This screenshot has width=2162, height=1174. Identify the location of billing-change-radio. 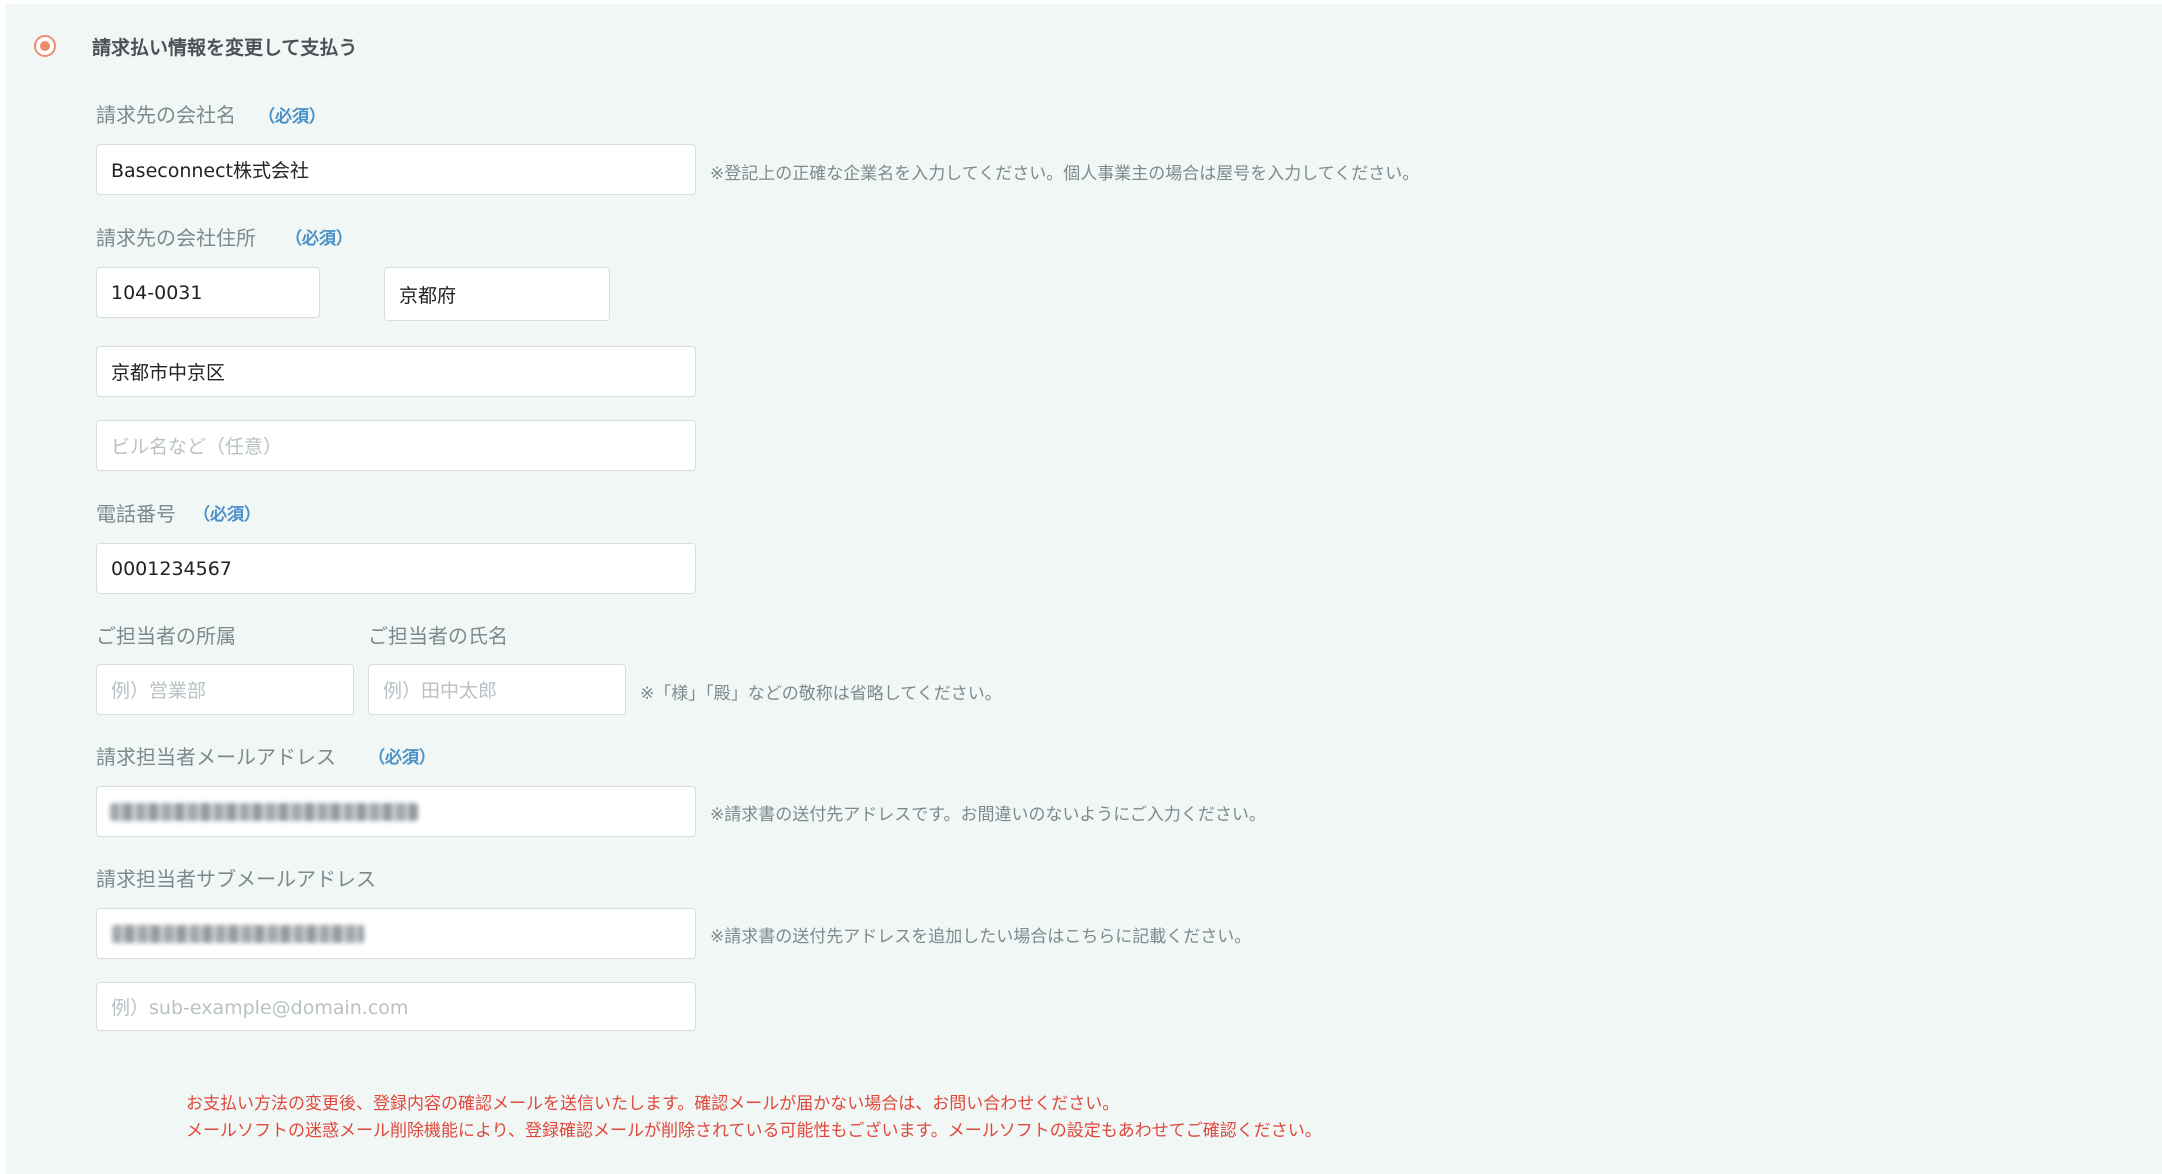
(45, 46).